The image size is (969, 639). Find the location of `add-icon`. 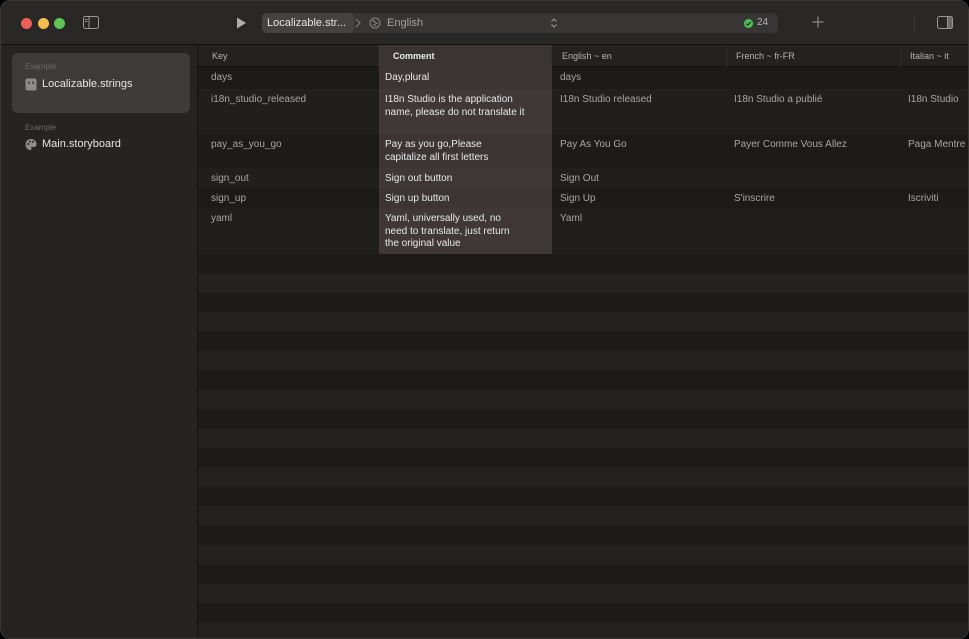

add-icon is located at coordinates (818, 22).